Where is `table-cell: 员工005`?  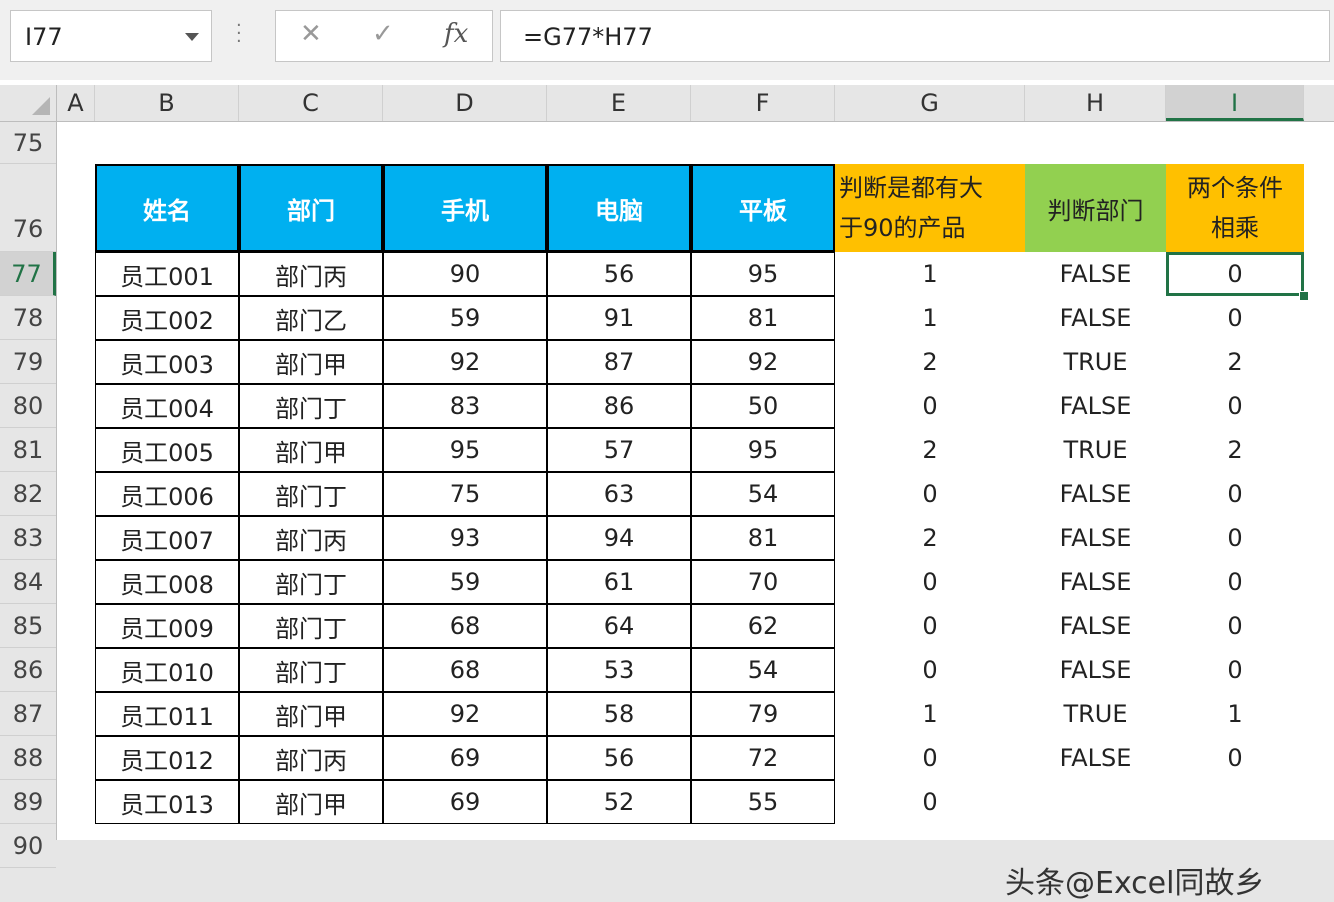 table-cell: 员工005 is located at coordinates (167, 450).